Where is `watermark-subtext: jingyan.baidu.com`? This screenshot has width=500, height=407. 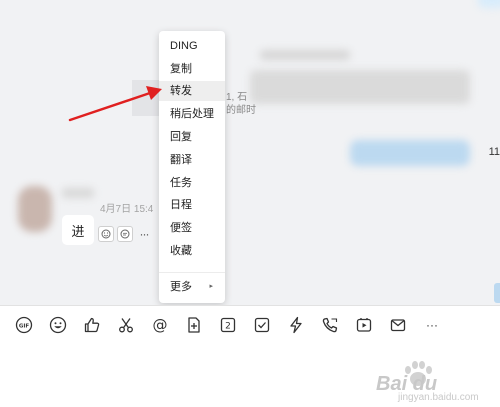
watermark-subtext: jingyan.baidu.com is located at coordinates (438, 397).